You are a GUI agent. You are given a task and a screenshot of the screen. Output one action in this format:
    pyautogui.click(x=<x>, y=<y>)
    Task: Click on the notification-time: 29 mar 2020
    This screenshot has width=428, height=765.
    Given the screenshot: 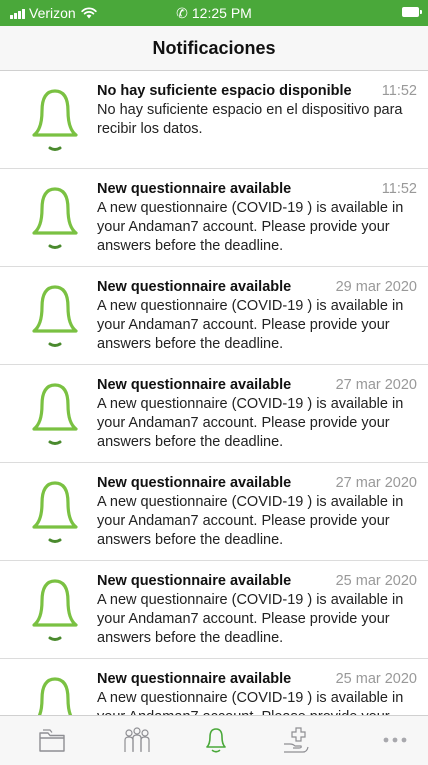 What is the action you would take?
    pyautogui.click(x=376, y=287)
    